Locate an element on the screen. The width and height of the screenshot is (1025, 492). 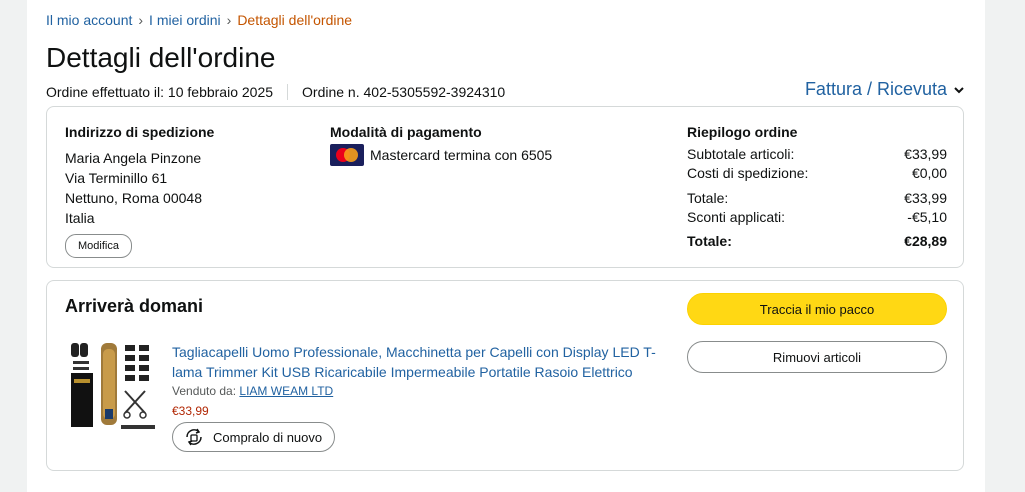
buy-again-label: Compralo di nuovo is located at coordinates (268, 437).